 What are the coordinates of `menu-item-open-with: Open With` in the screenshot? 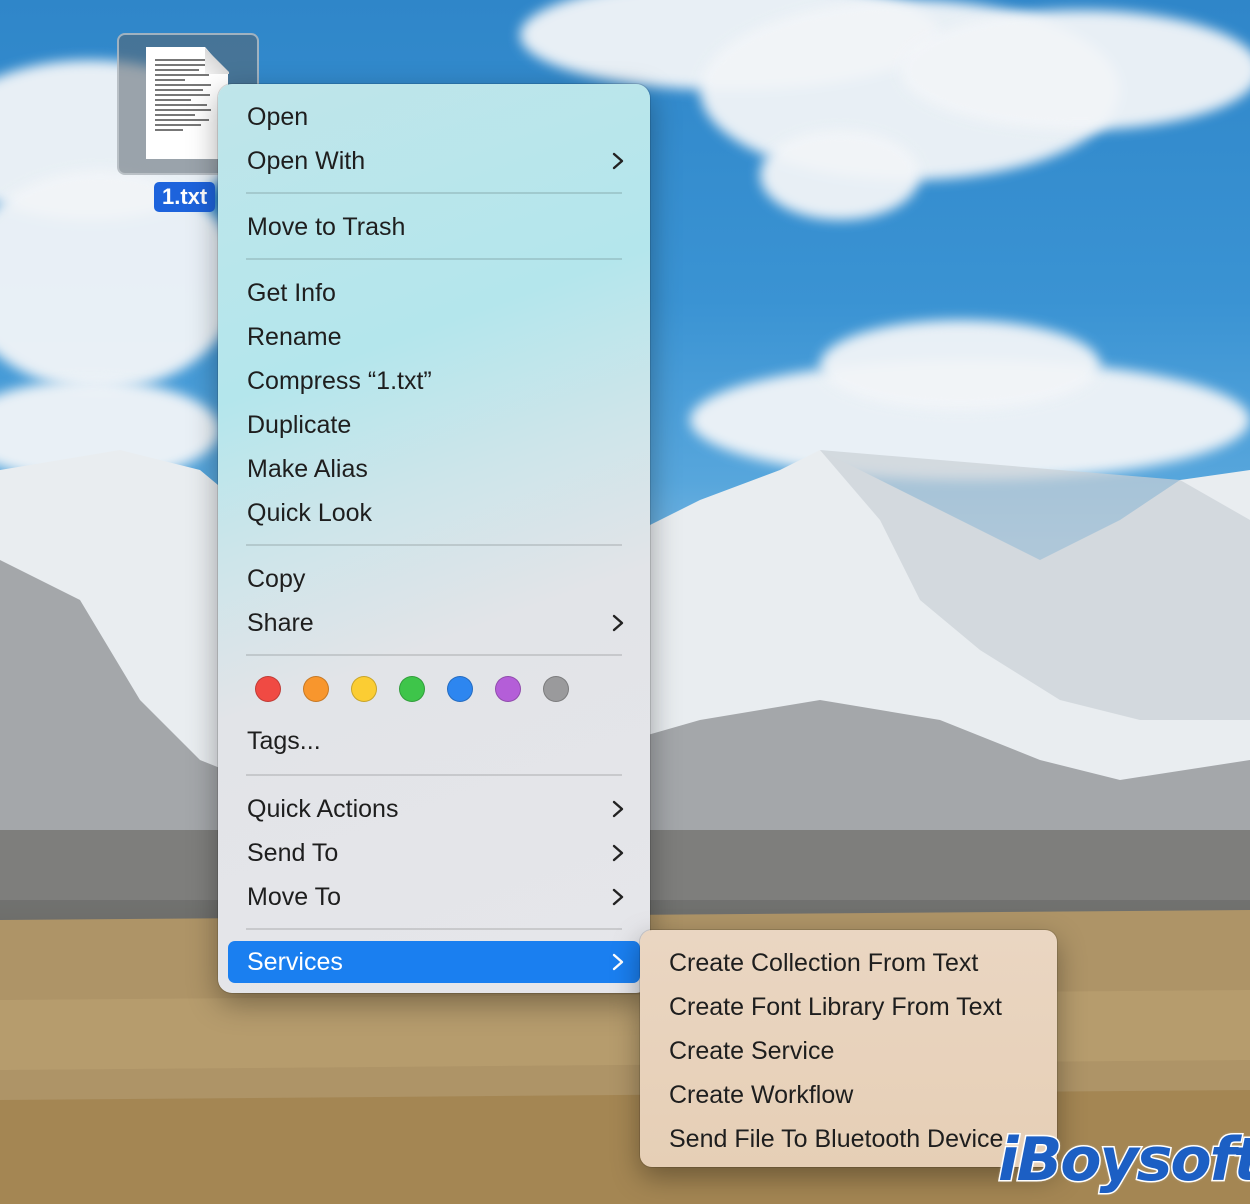 It's located at (434, 161).